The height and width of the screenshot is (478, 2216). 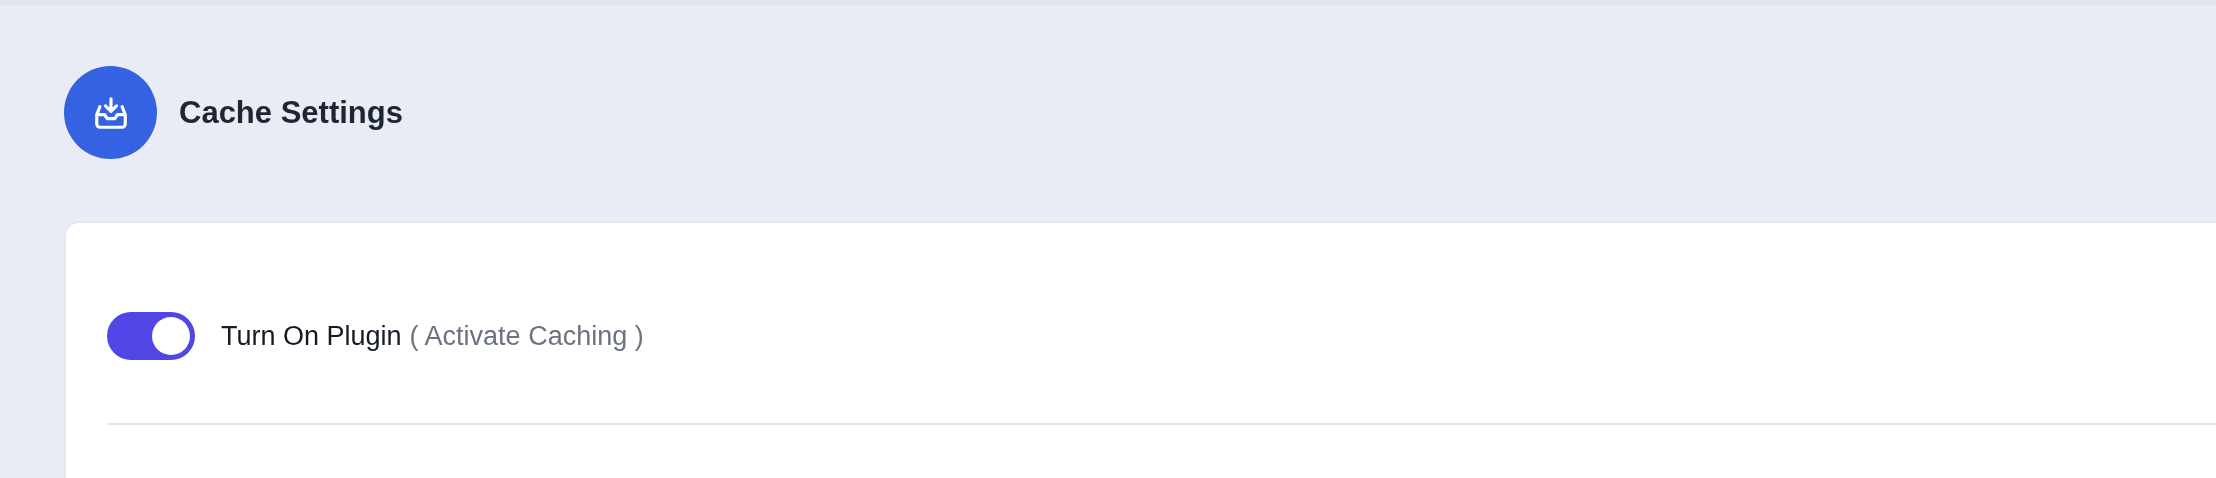 I want to click on setting-label: Turn On Plugin, so click(x=311, y=336).